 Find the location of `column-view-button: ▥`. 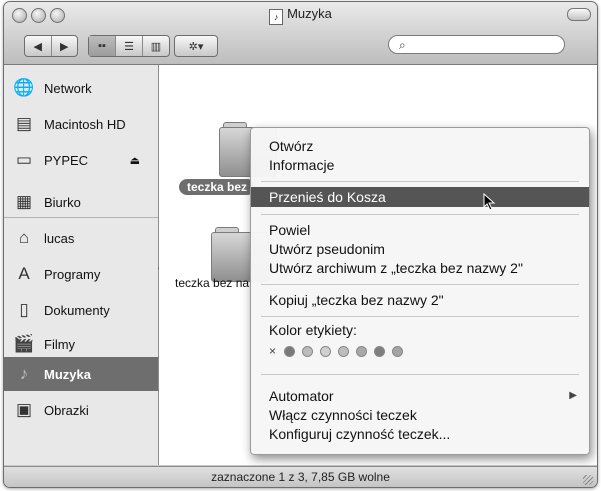

column-view-button: ▥ is located at coordinates (155, 46).